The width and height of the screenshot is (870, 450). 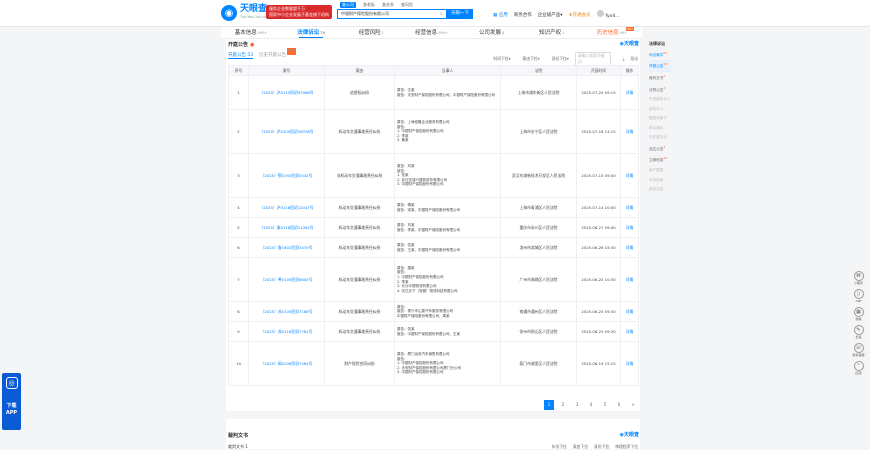 What do you see at coordinates (286, 363) in the screenshot?
I see `case-number-link: （2025）闽0206民初7484号` at bounding box center [286, 363].